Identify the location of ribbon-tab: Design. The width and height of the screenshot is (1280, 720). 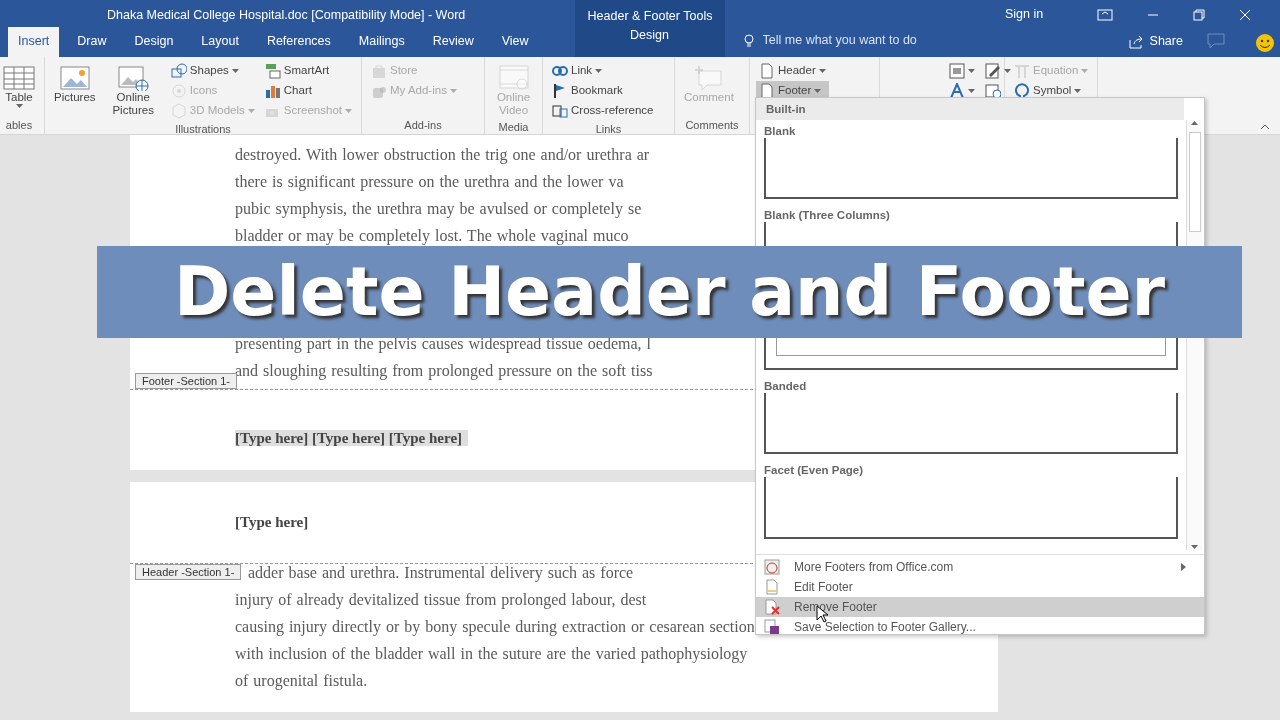
(154, 42).